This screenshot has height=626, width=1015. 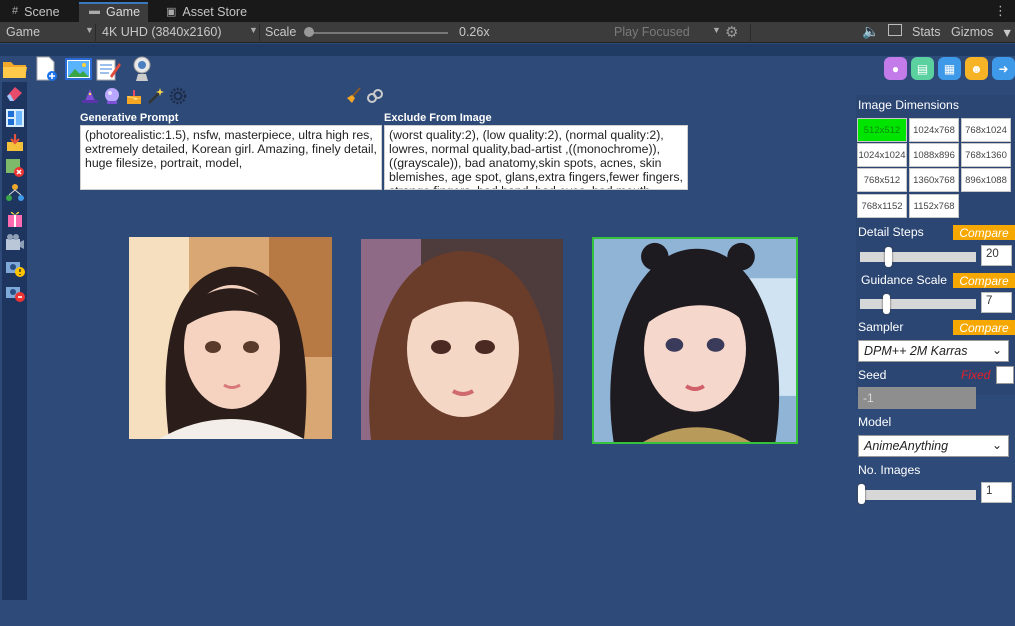 I want to click on dimension-option: 1024x1024, so click(x=882, y=155).